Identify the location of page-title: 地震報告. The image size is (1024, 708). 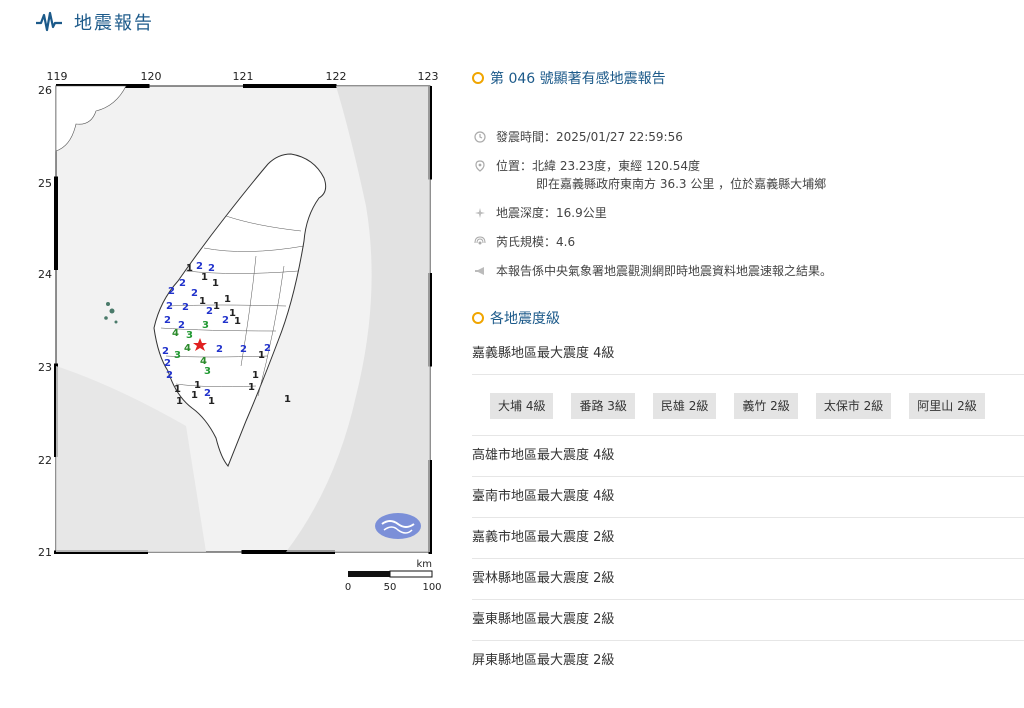
(114, 23).